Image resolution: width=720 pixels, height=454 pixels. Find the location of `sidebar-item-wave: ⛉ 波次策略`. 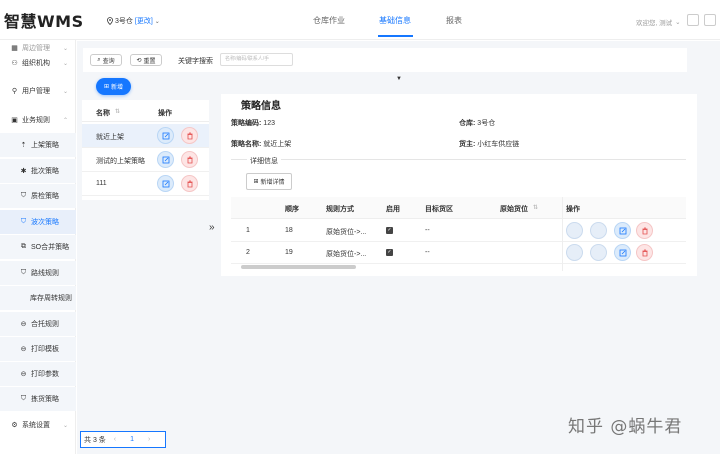

sidebar-item-wave: ⛉ 波次策略 is located at coordinates (38, 222).